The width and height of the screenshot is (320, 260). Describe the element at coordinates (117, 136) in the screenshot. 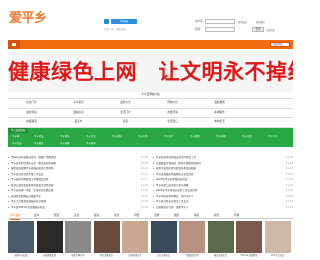

I see `friend-link: 平乡百科` at that location.